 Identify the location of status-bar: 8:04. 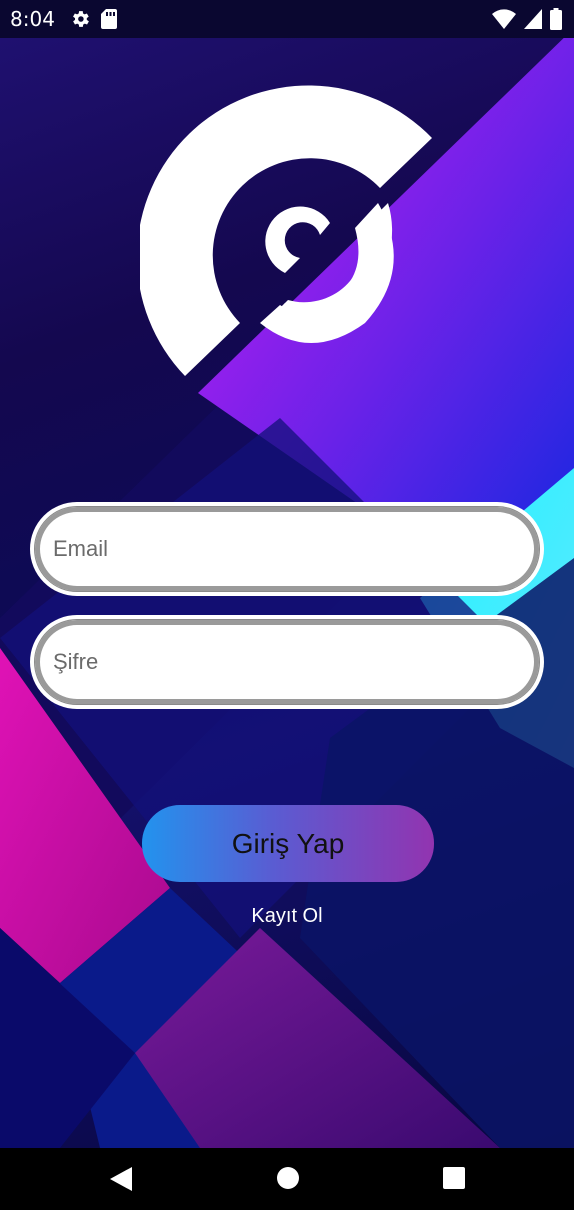
(287, 19).